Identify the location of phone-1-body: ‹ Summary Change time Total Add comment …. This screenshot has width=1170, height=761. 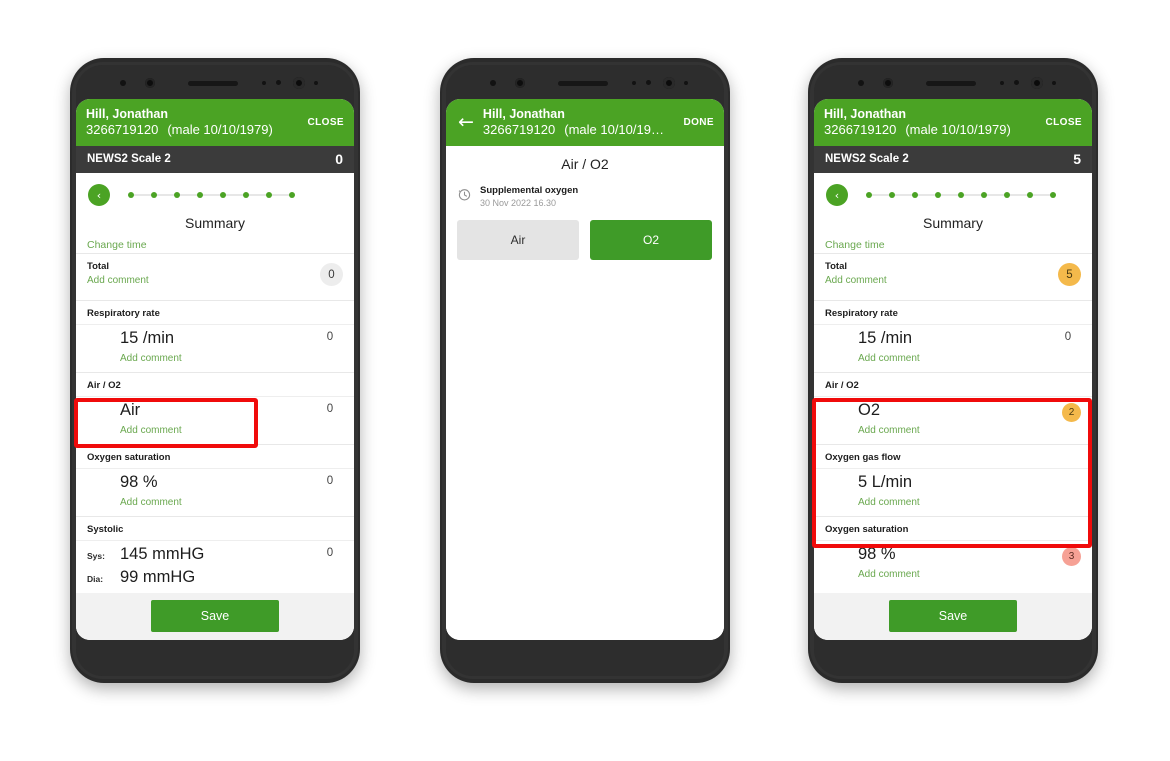
(215, 406).